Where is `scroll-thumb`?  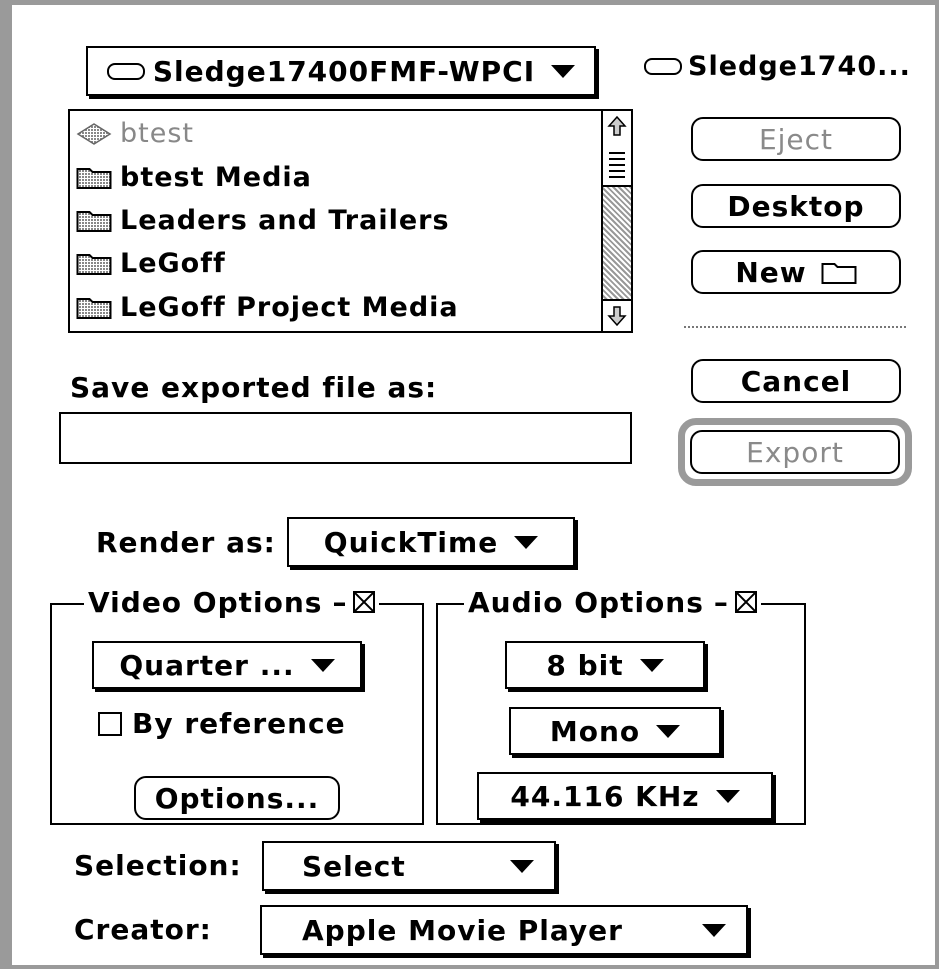 scroll-thumb is located at coordinates (617, 164).